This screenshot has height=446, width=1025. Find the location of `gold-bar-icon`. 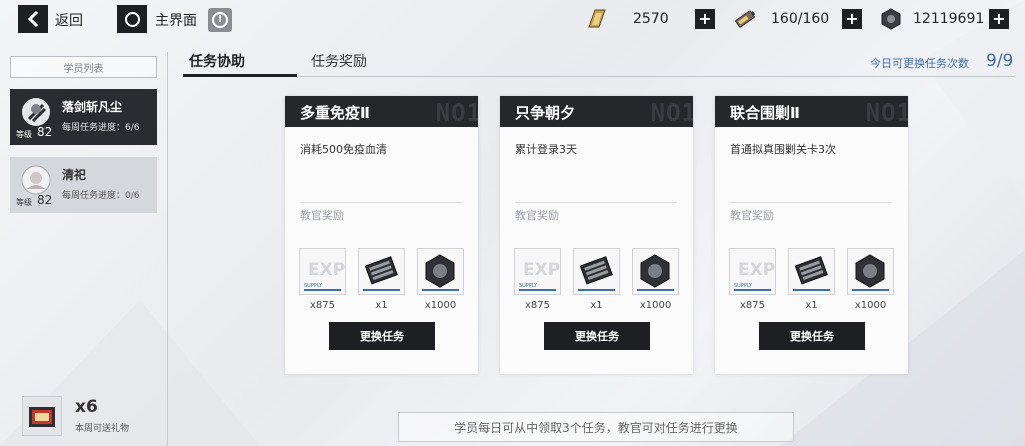

gold-bar-icon is located at coordinates (597, 18).